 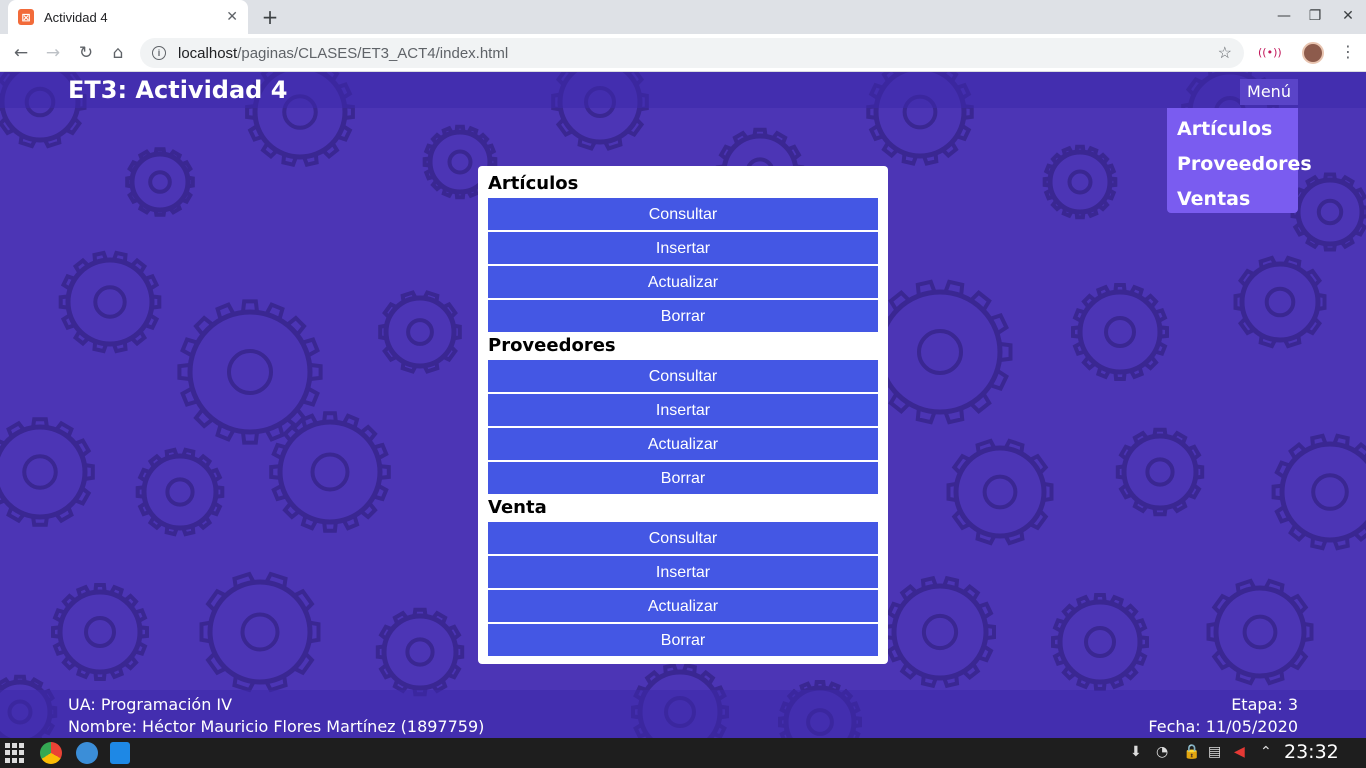 I want to click on venta-borrar-button: Borrar, so click(x=683, y=640).